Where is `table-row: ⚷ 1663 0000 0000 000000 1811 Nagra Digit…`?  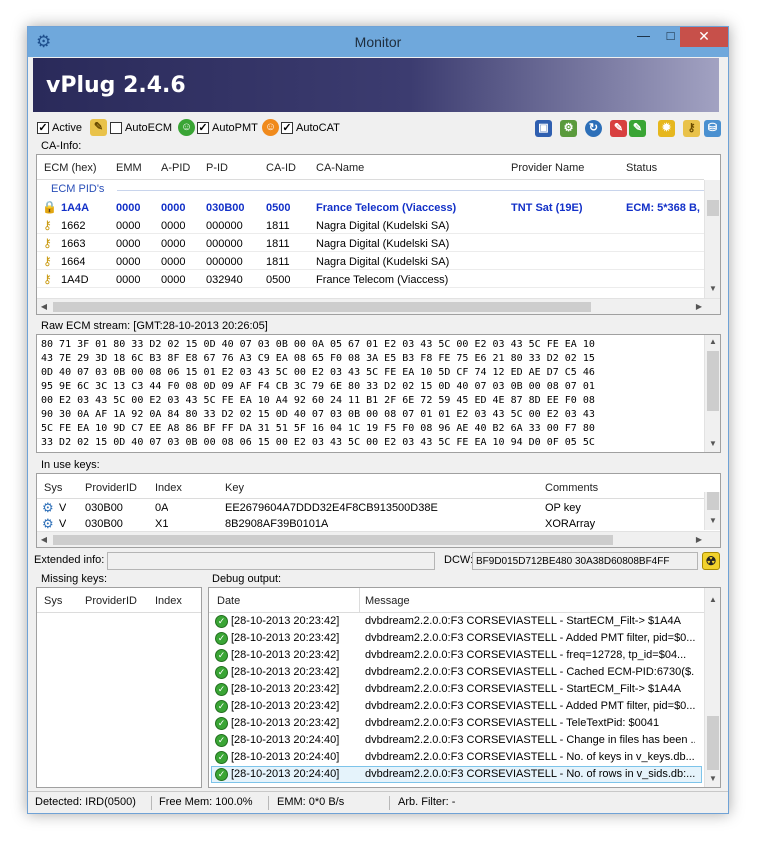
table-row: ⚷ 1663 0000 0000 000000 1811 Nagra Digit… is located at coordinates (370, 243).